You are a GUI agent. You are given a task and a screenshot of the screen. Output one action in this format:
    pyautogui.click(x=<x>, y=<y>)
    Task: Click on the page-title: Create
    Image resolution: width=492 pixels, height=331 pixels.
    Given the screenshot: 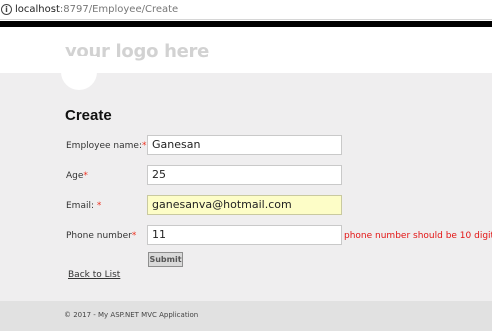 What is the action you would take?
    pyautogui.click(x=88, y=115)
    